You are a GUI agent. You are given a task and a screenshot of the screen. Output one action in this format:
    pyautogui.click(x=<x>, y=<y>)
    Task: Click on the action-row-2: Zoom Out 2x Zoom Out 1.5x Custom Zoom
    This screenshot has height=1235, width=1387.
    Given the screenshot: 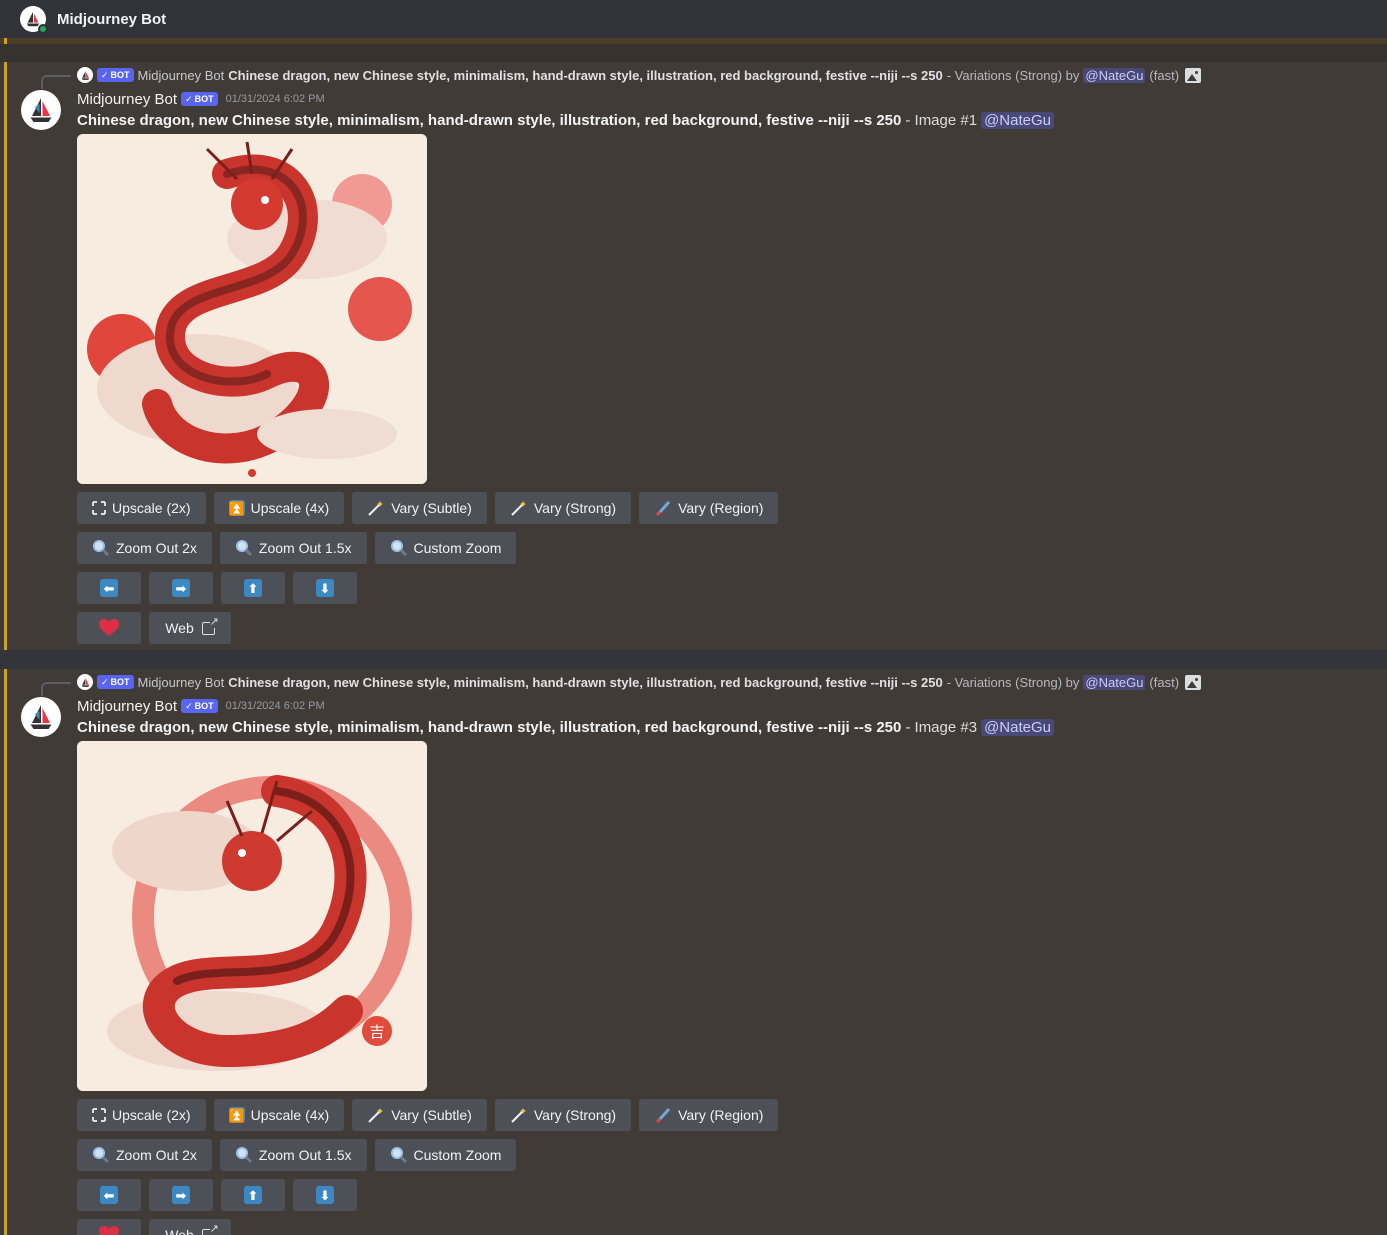 What is the action you would take?
    pyautogui.click(x=297, y=548)
    